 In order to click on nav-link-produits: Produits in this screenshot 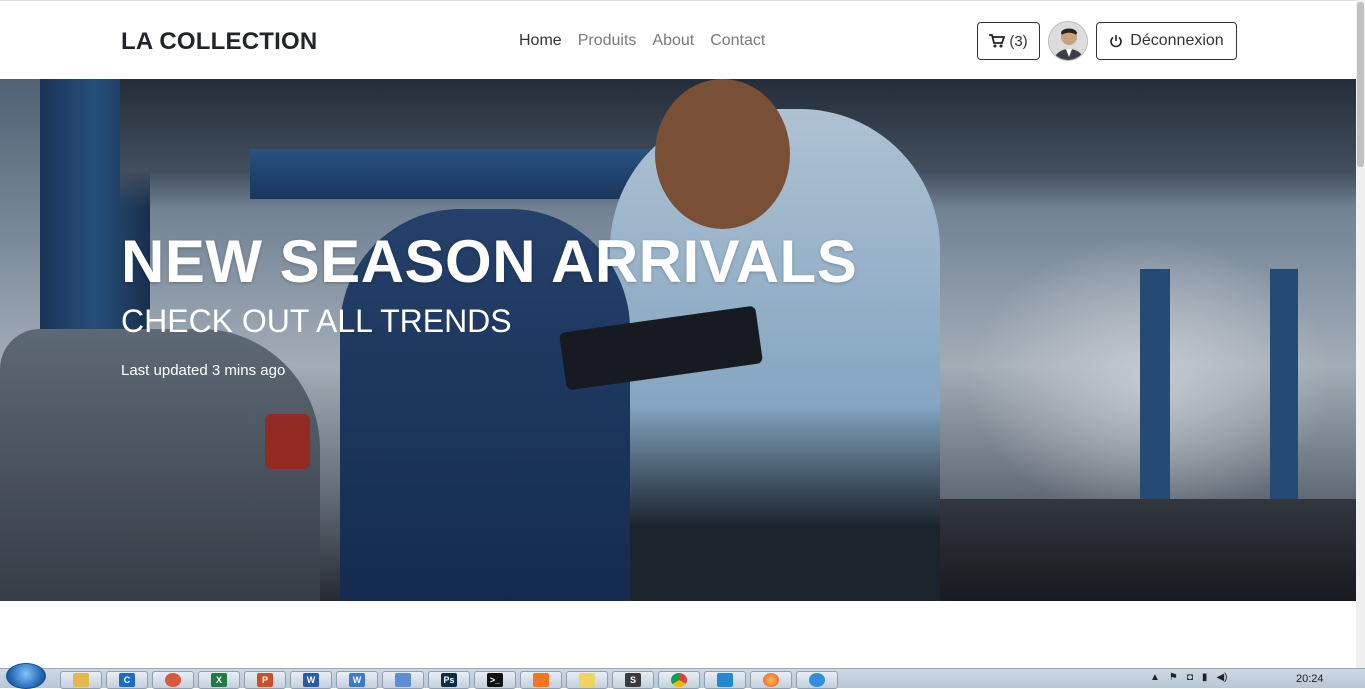, I will do `click(607, 41)`.